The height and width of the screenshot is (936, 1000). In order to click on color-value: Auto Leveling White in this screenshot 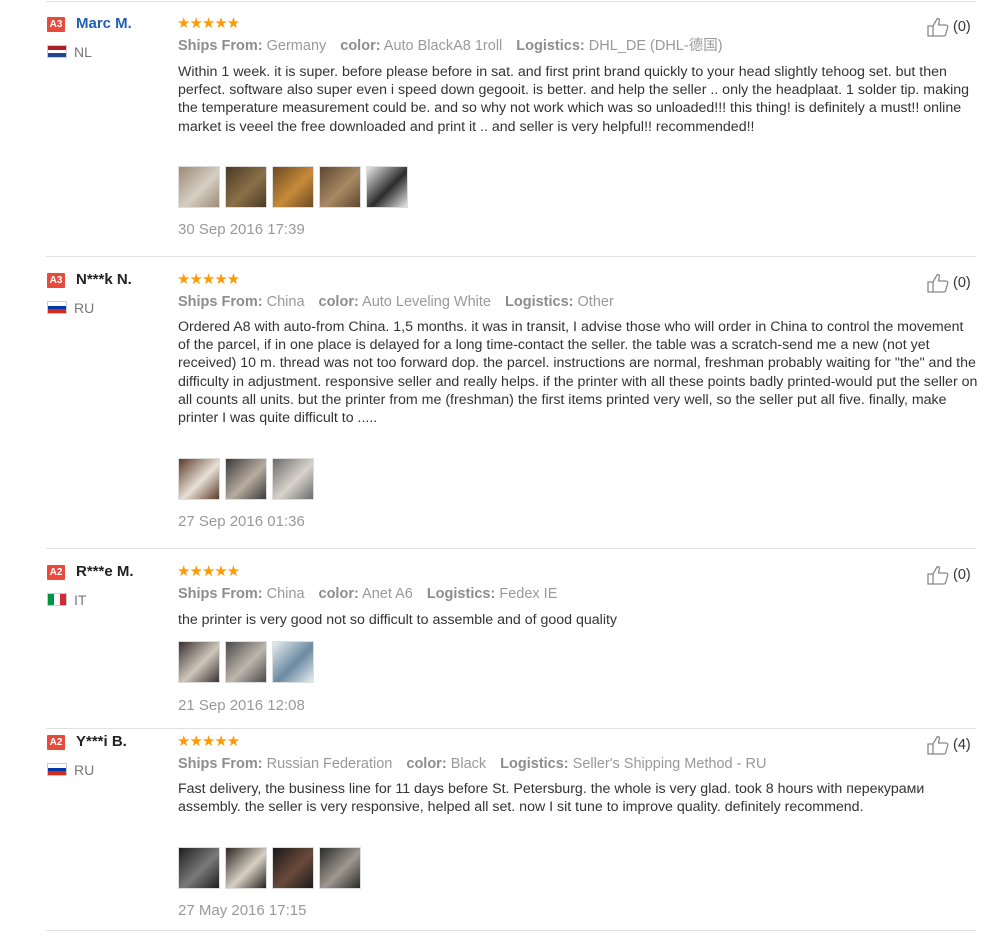, I will do `click(426, 302)`.